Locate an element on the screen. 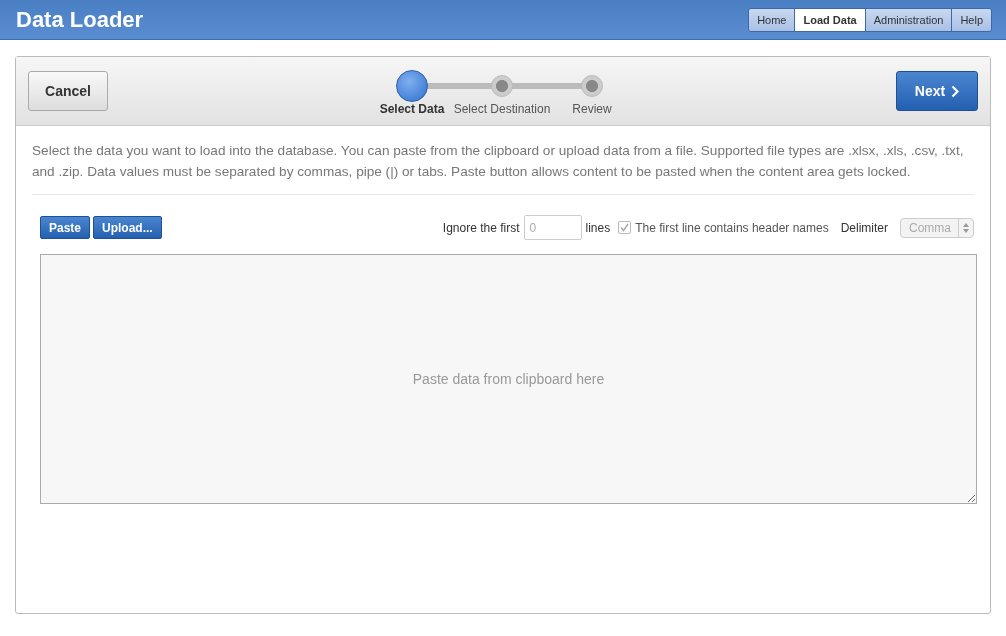 This screenshot has width=1006, height=636. ignore-label: Ignore the first is located at coordinates (481, 227).